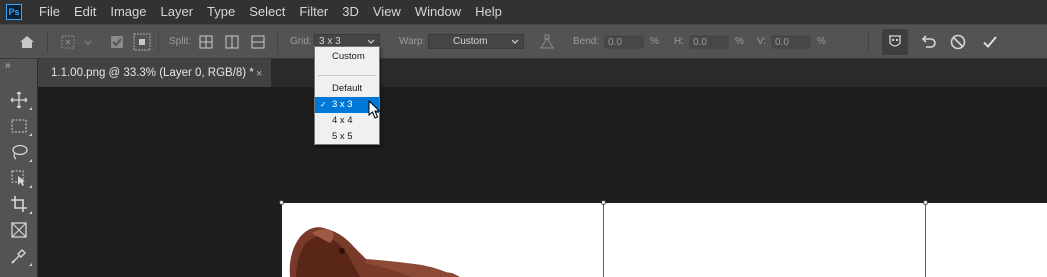 The image size is (1047, 277). Describe the element at coordinates (709, 41) in the screenshot. I see `h-field: 0.0` at that location.